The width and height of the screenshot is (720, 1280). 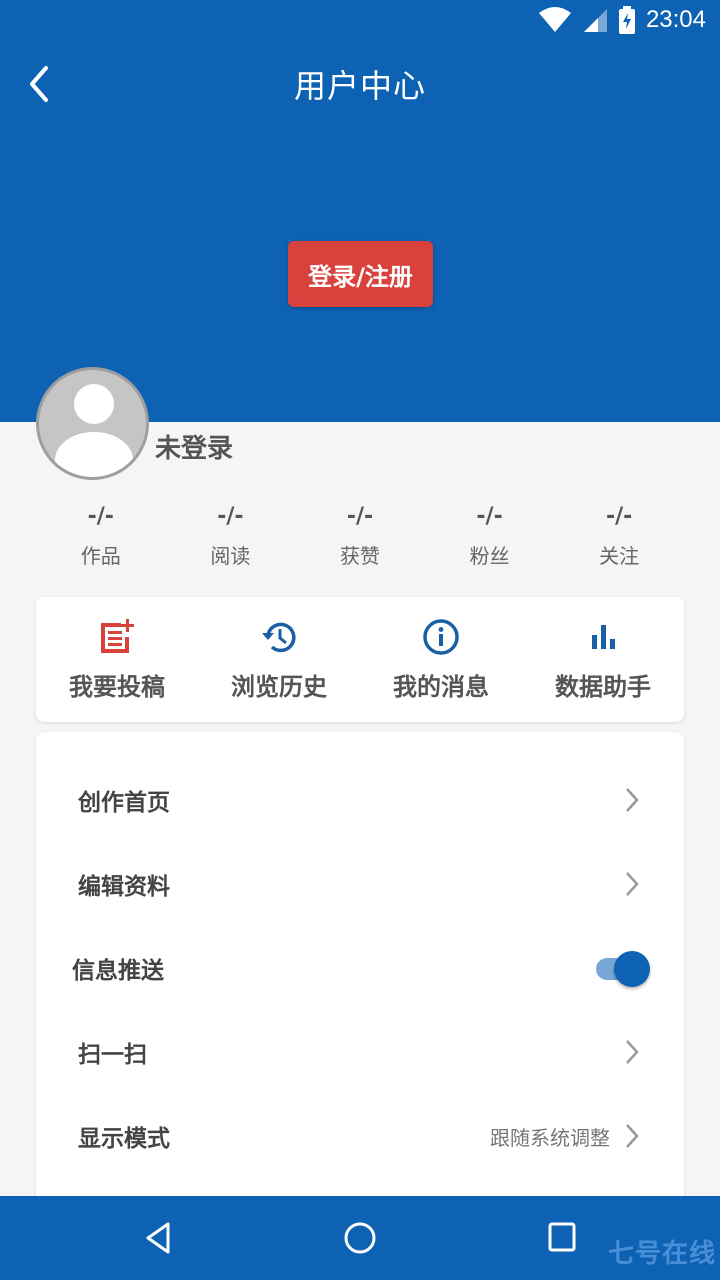 I want to click on watermark: 七号在线, so click(x=661, y=1254).